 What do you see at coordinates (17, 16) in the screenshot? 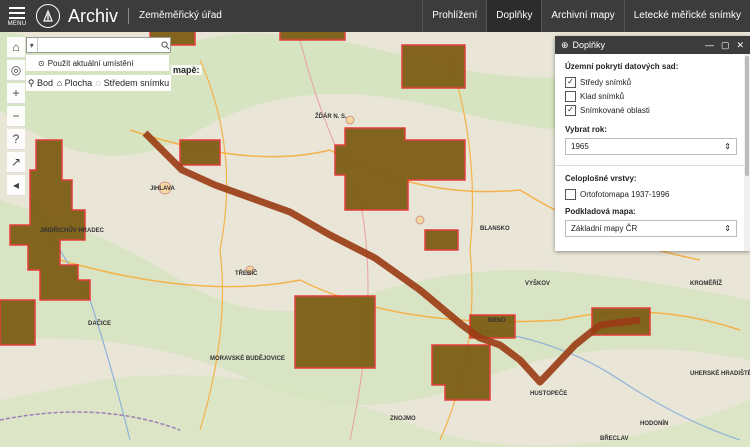
I see `menu-button: MENU` at bounding box center [17, 16].